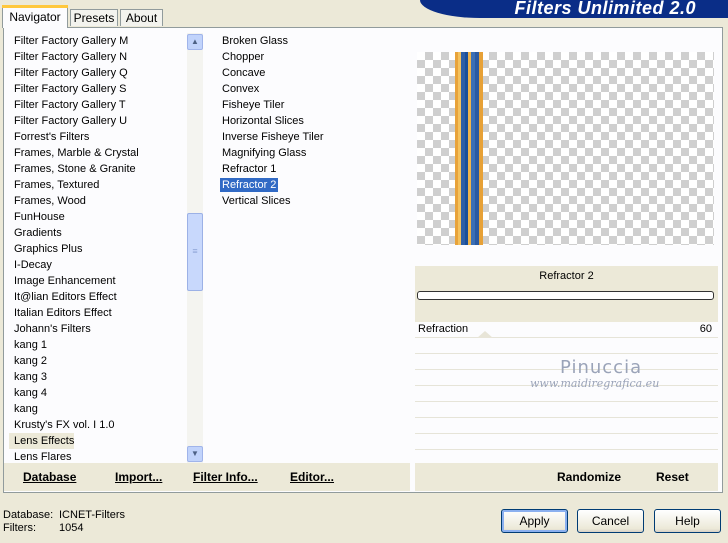 The width and height of the screenshot is (728, 543). I want to click on tab-presets: Presets, so click(94, 17).